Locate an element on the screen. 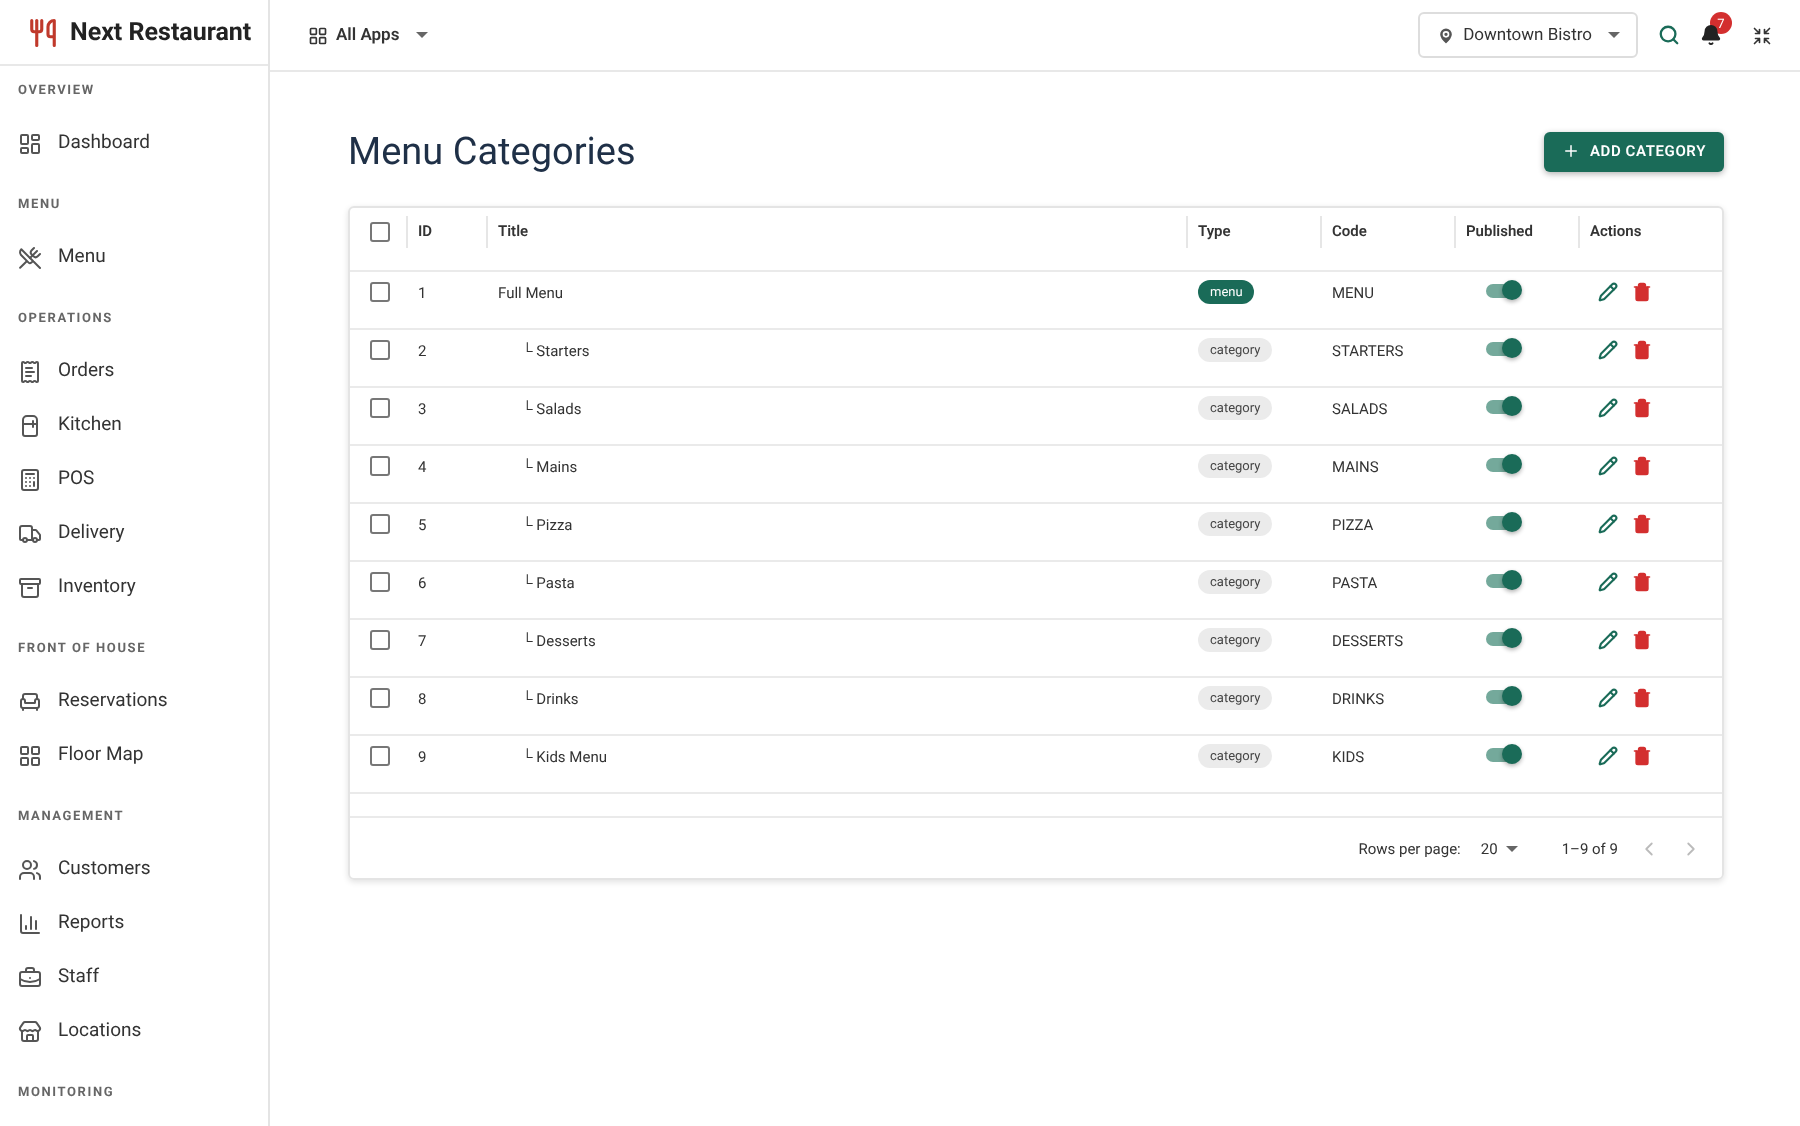 The width and height of the screenshot is (1800, 1126). sidebar-item: Locations is located at coordinates (134, 1031).